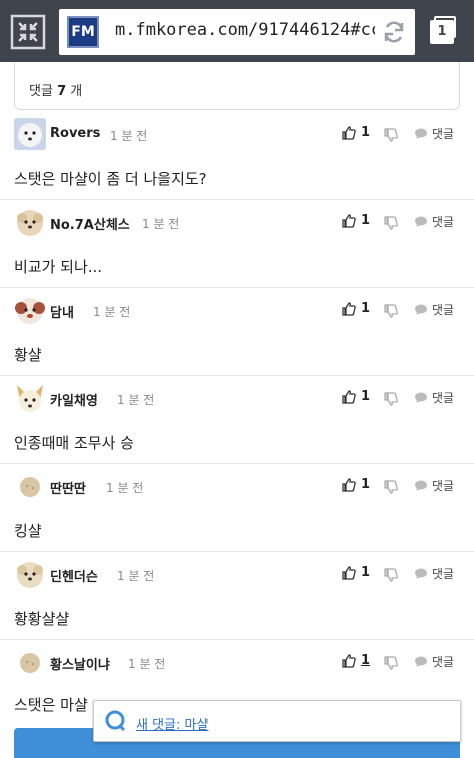 Image resolution: width=474 pixels, height=758 pixels. What do you see at coordinates (74, 399) in the screenshot?
I see `comment-nickname: 카일채영` at bounding box center [74, 399].